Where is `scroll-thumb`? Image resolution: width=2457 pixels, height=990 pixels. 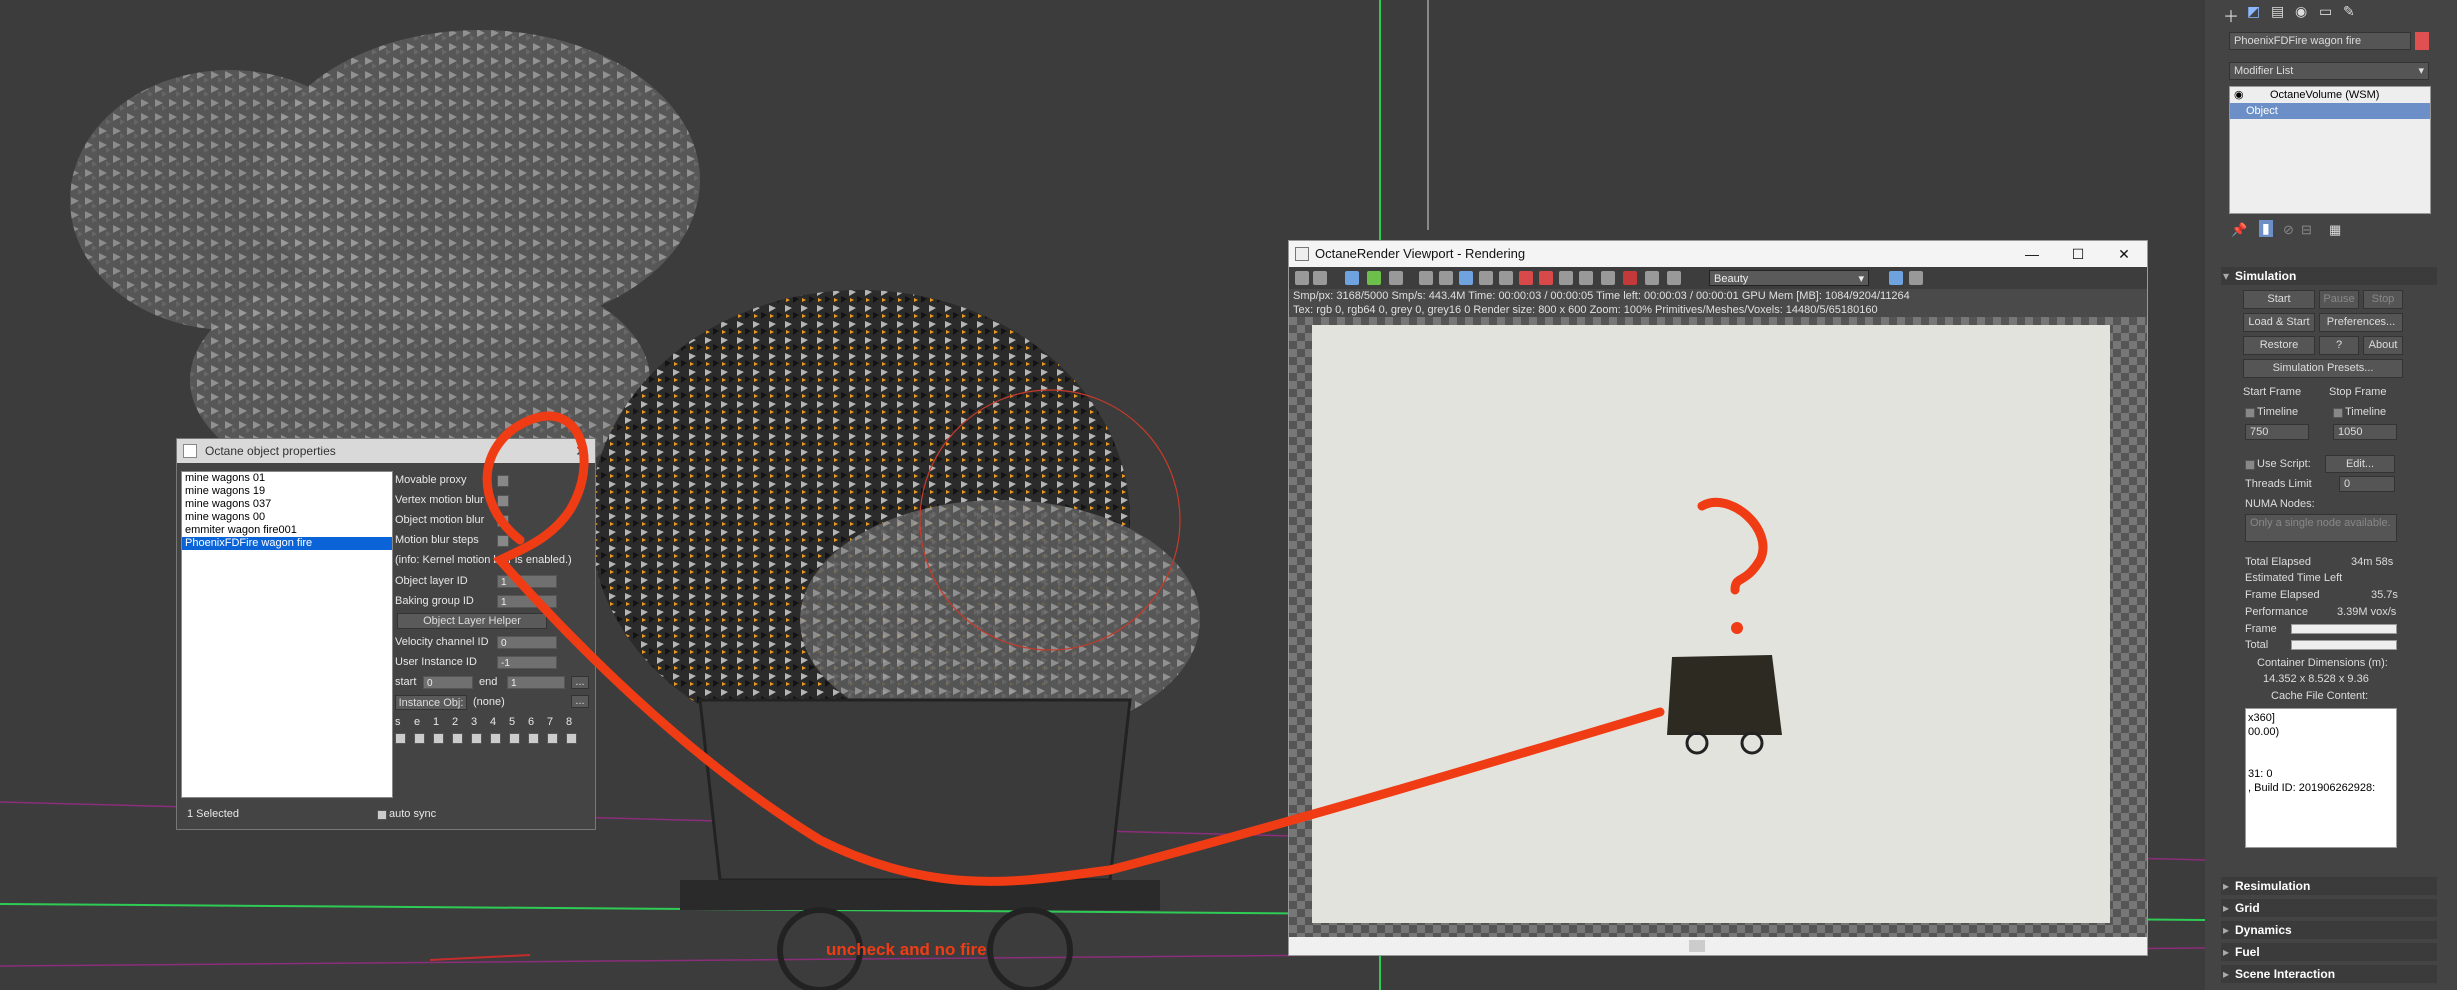 scroll-thumb is located at coordinates (1697, 946).